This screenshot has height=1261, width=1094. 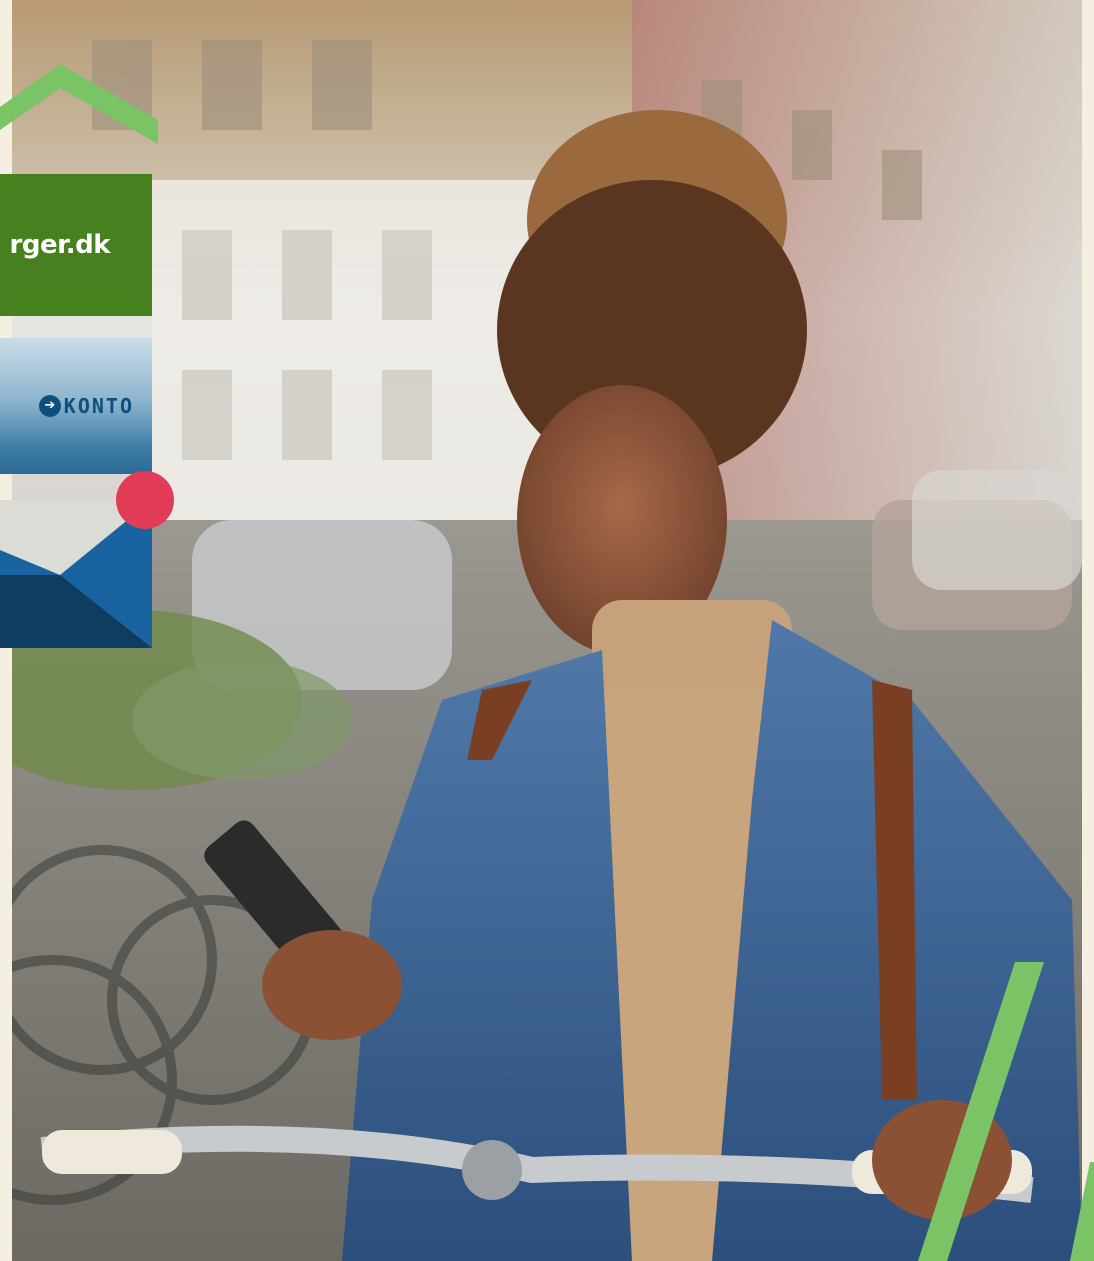 I want to click on slash-decoration, so click(x=1006, y=1111).